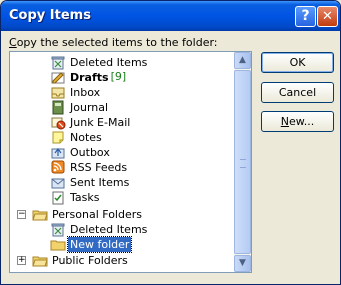 Image resolution: width=341 pixels, height=285 pixels. Describe the element at coordinates (97, 214) in the screenshot. I see `tree-item-label: Personal Folders` at that location.